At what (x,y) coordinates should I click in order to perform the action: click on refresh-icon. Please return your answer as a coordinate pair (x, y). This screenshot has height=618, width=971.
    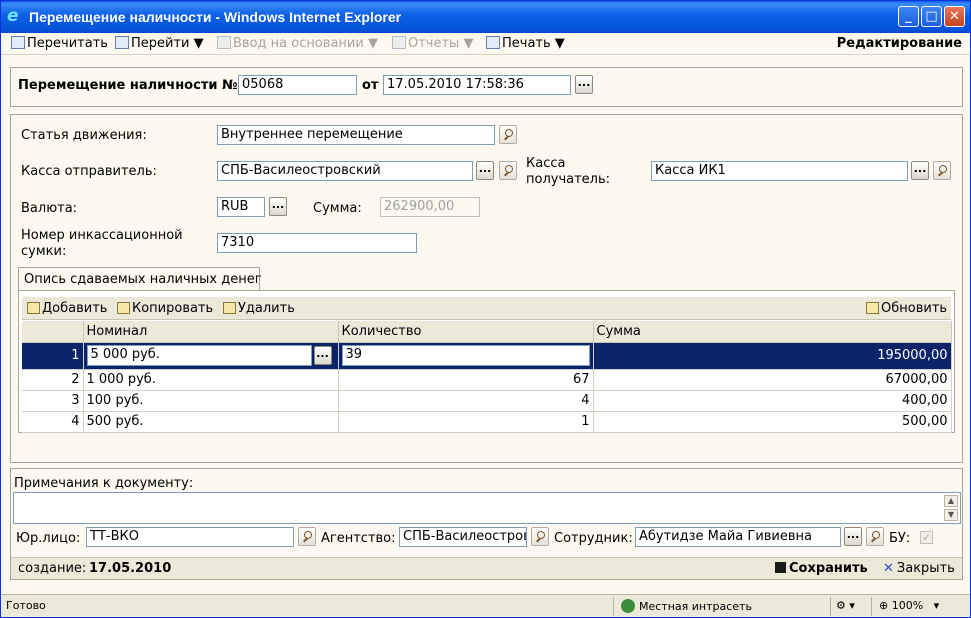
    Looking at the image, I should click on (872, 308).